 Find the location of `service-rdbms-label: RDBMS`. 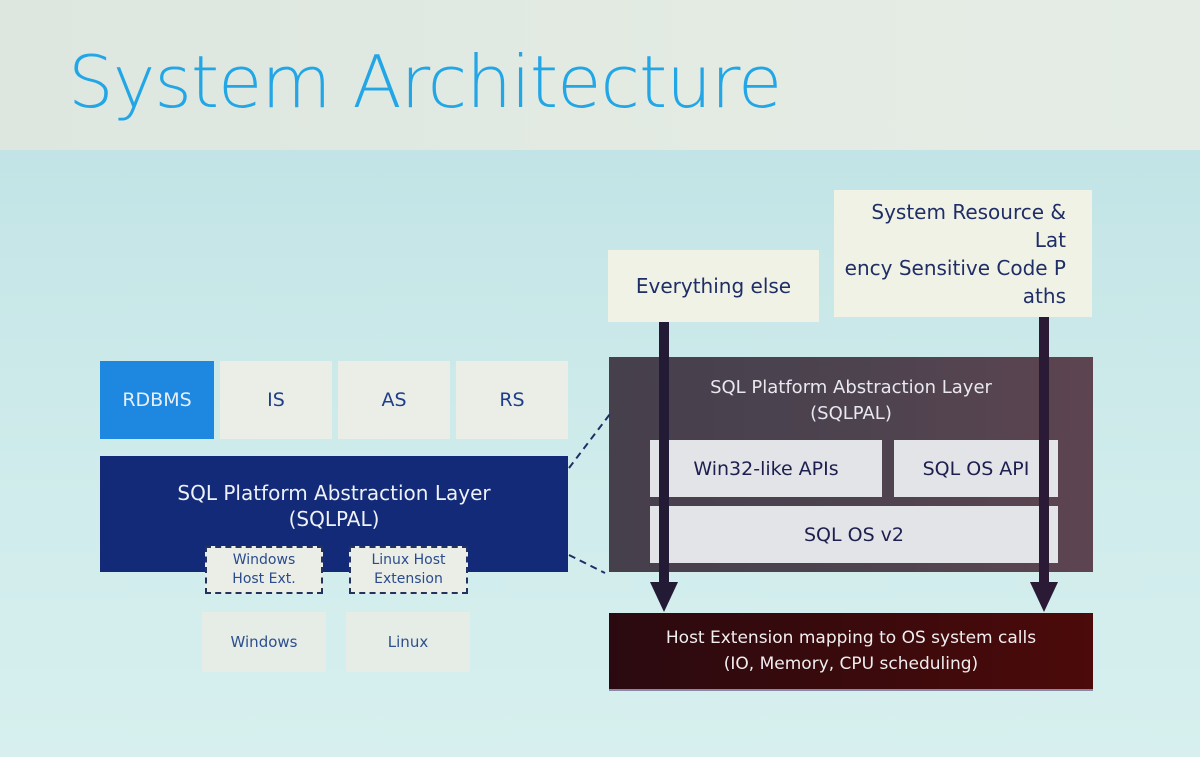

service-rdbms-label: RDBMS is located at coordinates (157, 400).